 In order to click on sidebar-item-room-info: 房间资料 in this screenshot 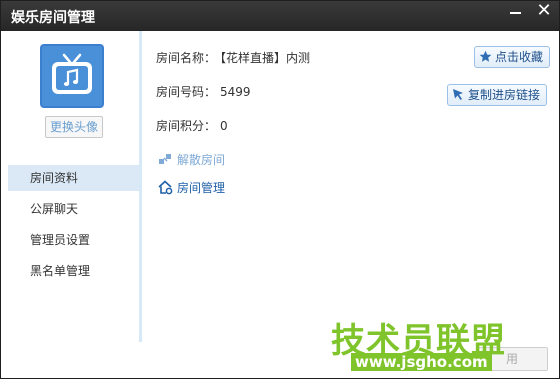, I will do `click(73, 178)`.